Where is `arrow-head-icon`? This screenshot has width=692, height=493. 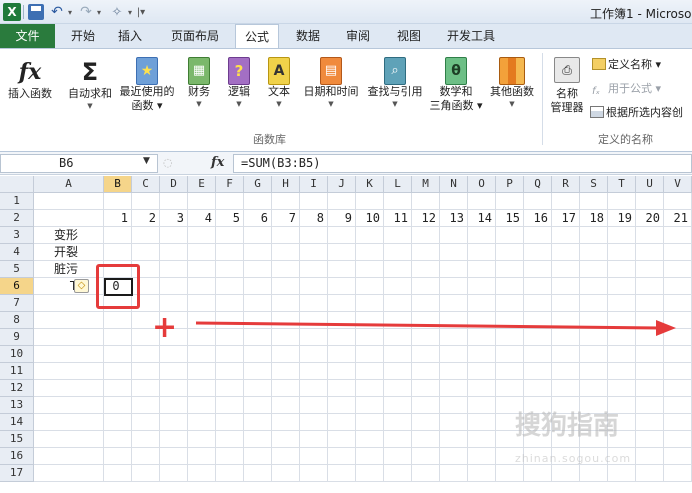 arrow-head-icon is located at coordinates (666, 328).